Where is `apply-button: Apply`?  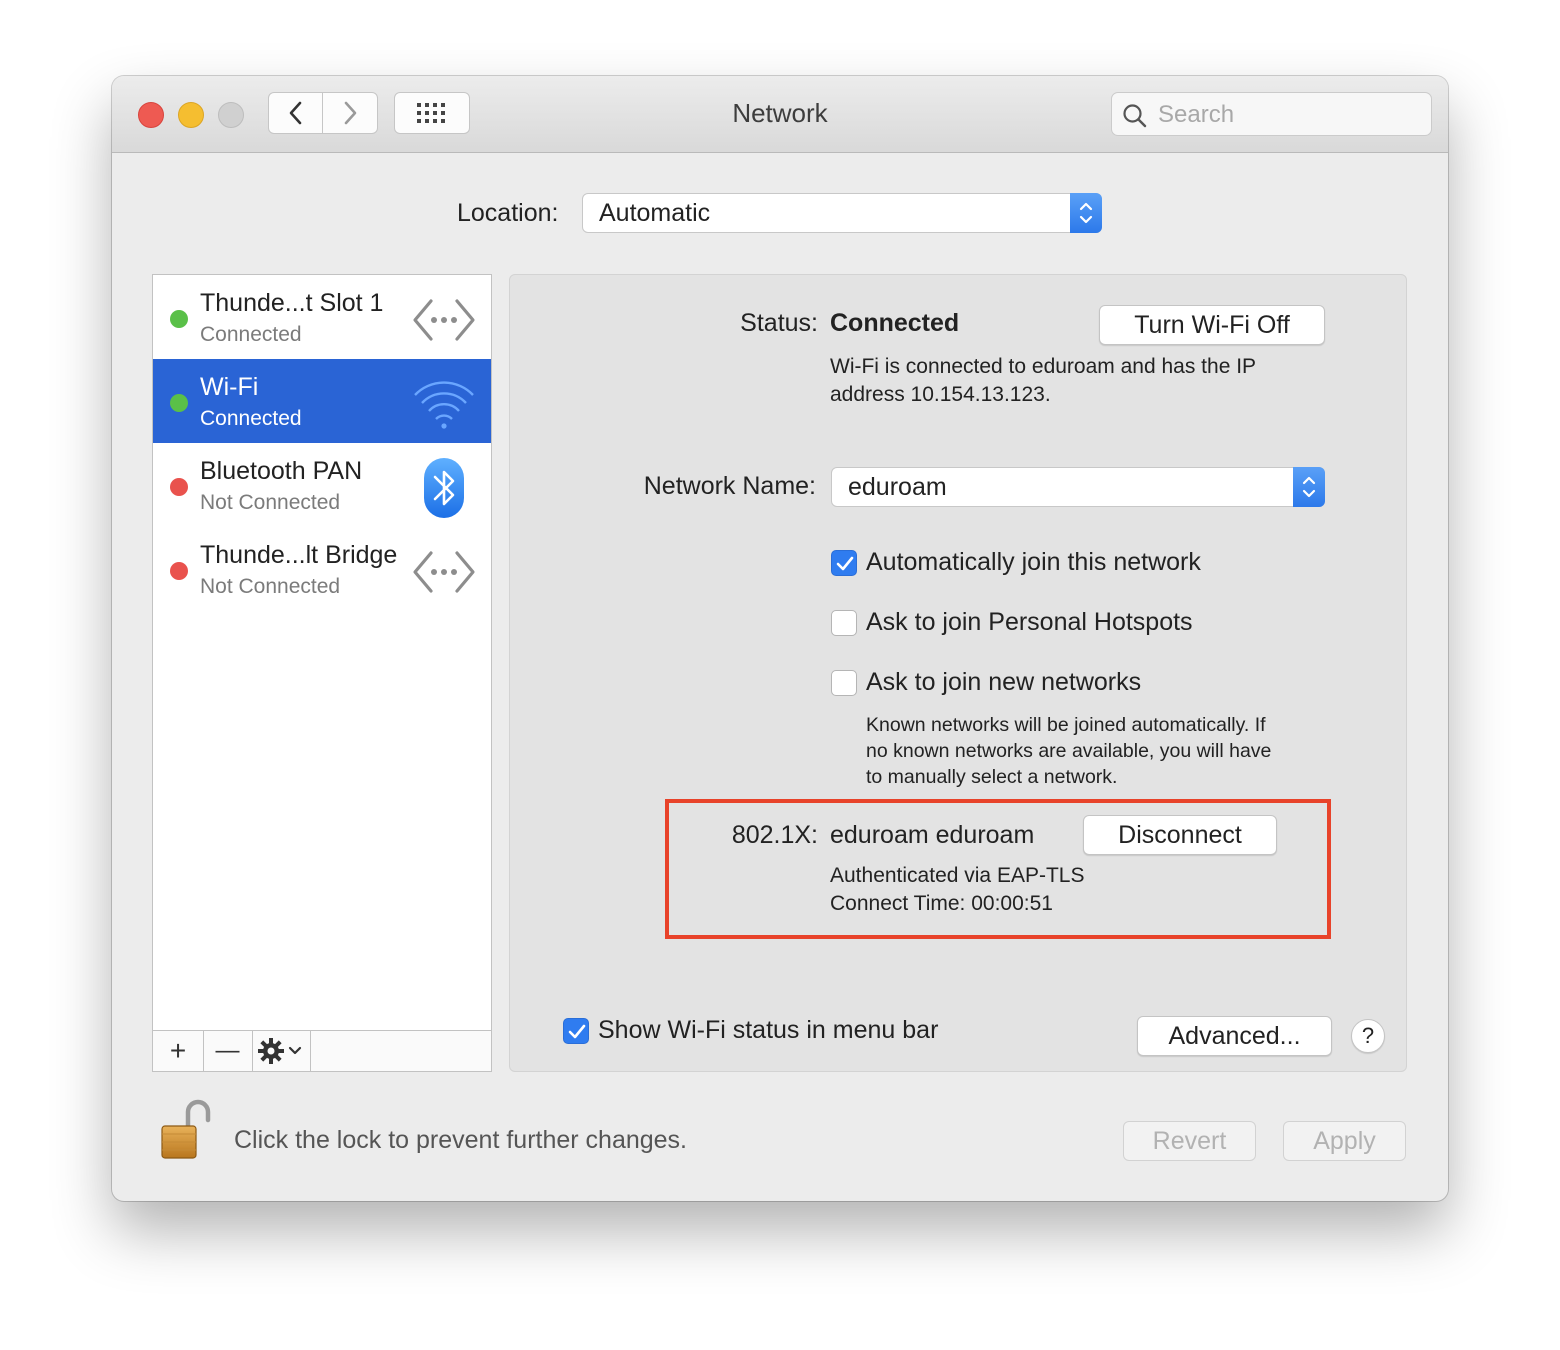 apply-button: Apply is located at coordinates (1344, 1141).